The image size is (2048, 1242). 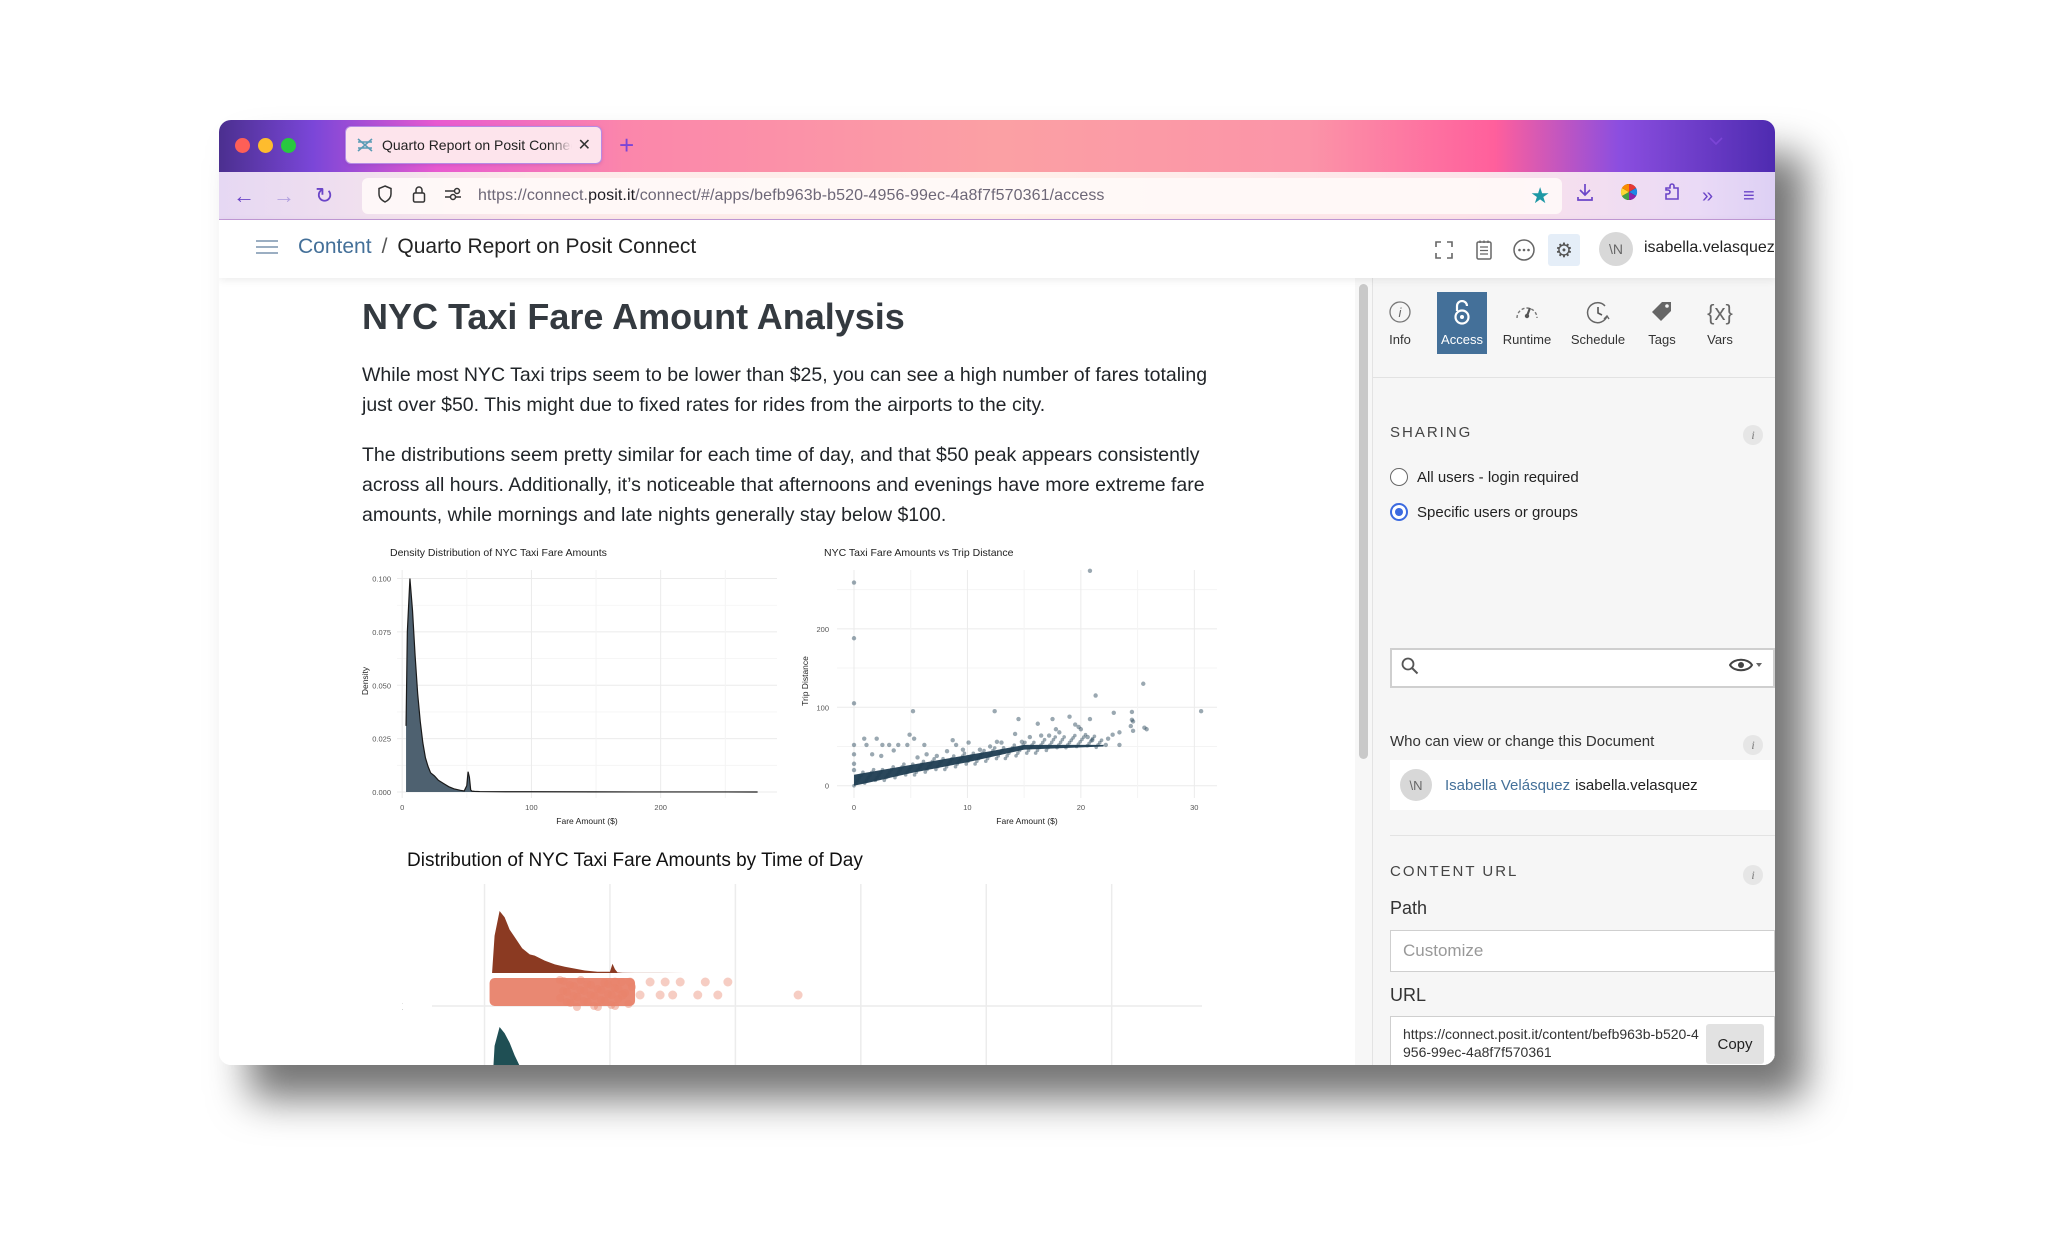 What do you see at coordinates (381, 685) in the screenshot?
I see `y-tick-label: 0.050` at bounding box center [381, 685].